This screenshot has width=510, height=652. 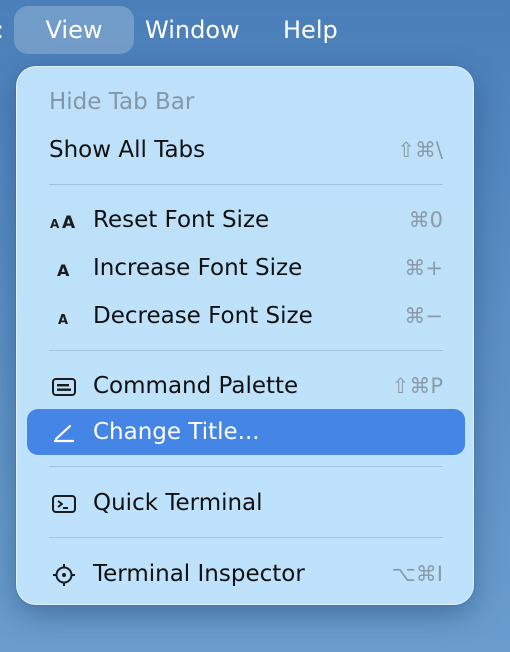 I want to click on crosshair-icon, so click(x=64, y=574).